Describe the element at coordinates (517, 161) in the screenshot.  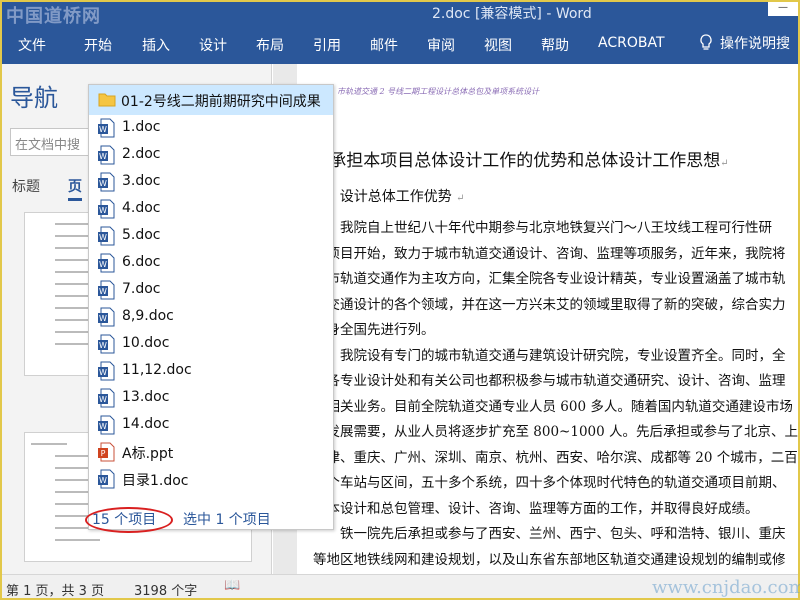
I see `heading-text: 2 承担本项目总体设计工作的优势和总体设计工作思想` at that location.